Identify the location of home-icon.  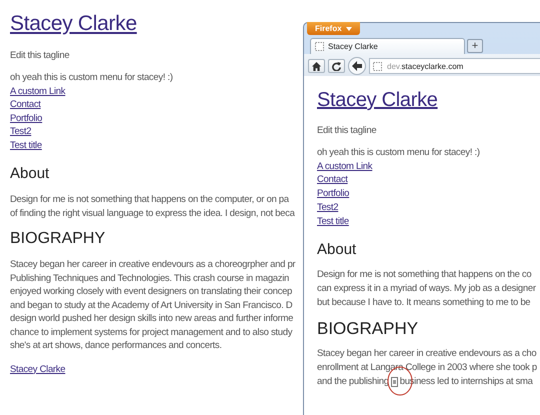
(316, 66).